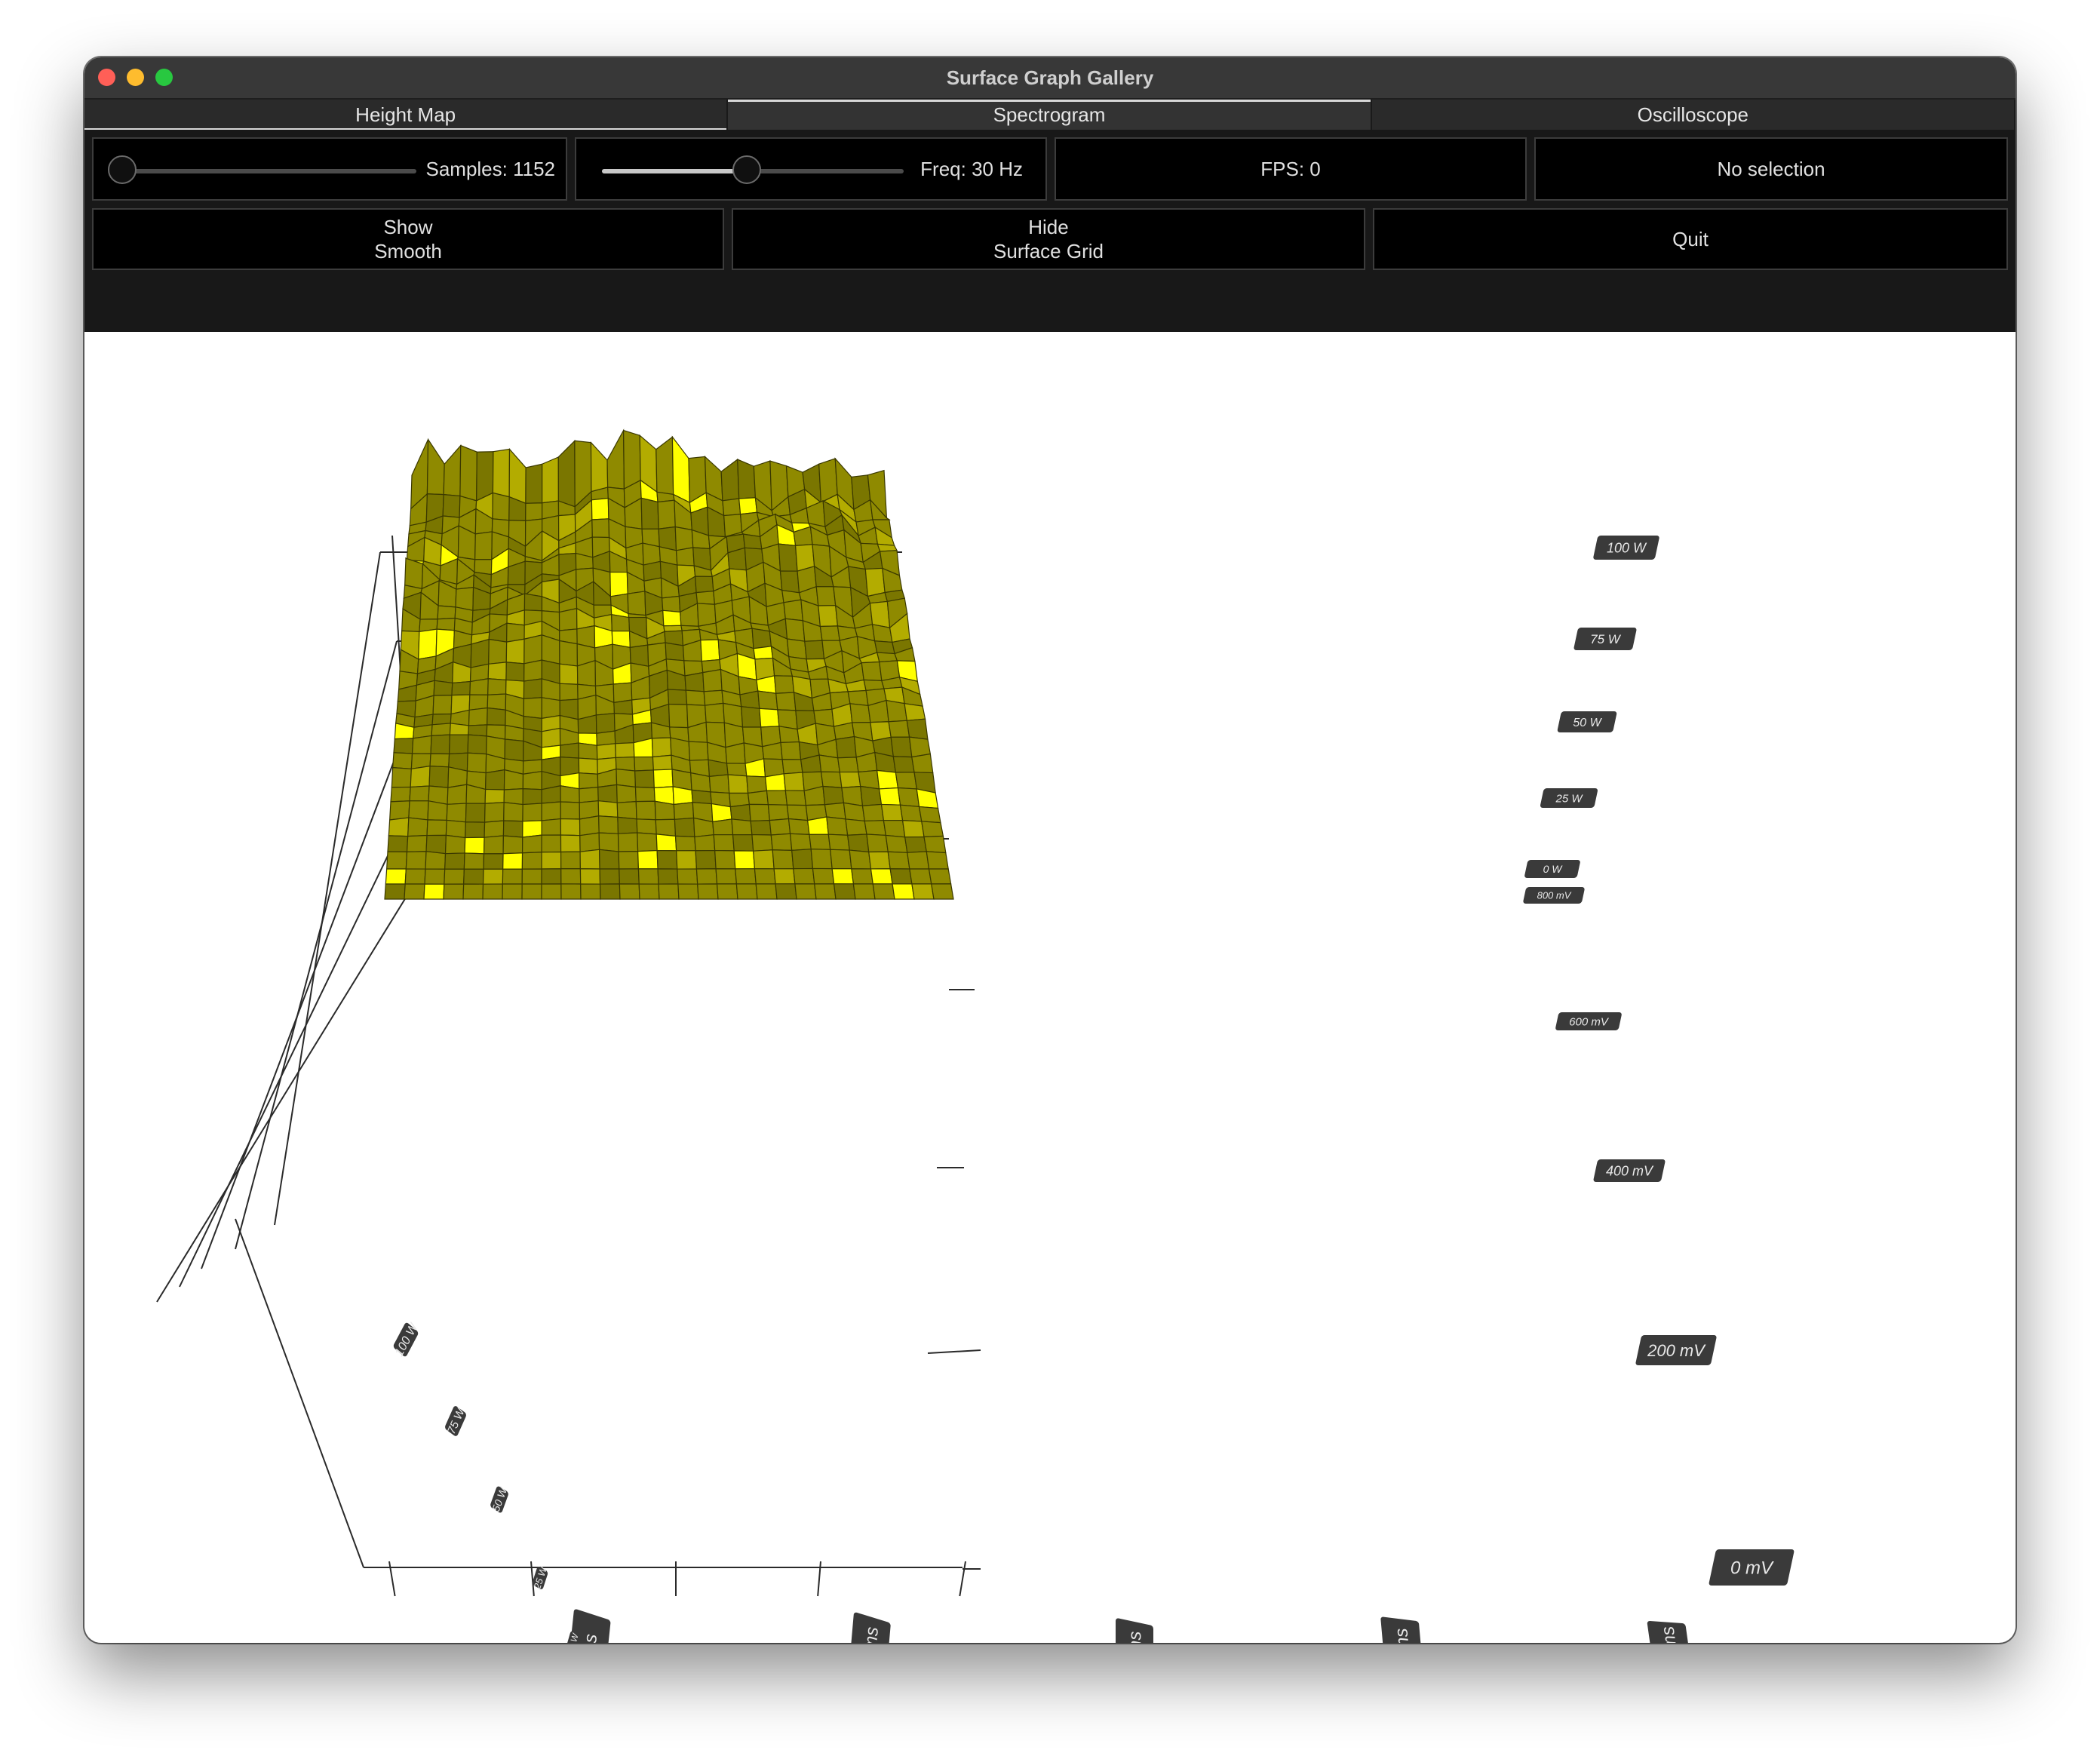 The width and height of the screenshot is (2100, 1756). Describe the element at coordinates (406, 115) in the screenshot. I see `tab-height-map: Height Map` at that location.